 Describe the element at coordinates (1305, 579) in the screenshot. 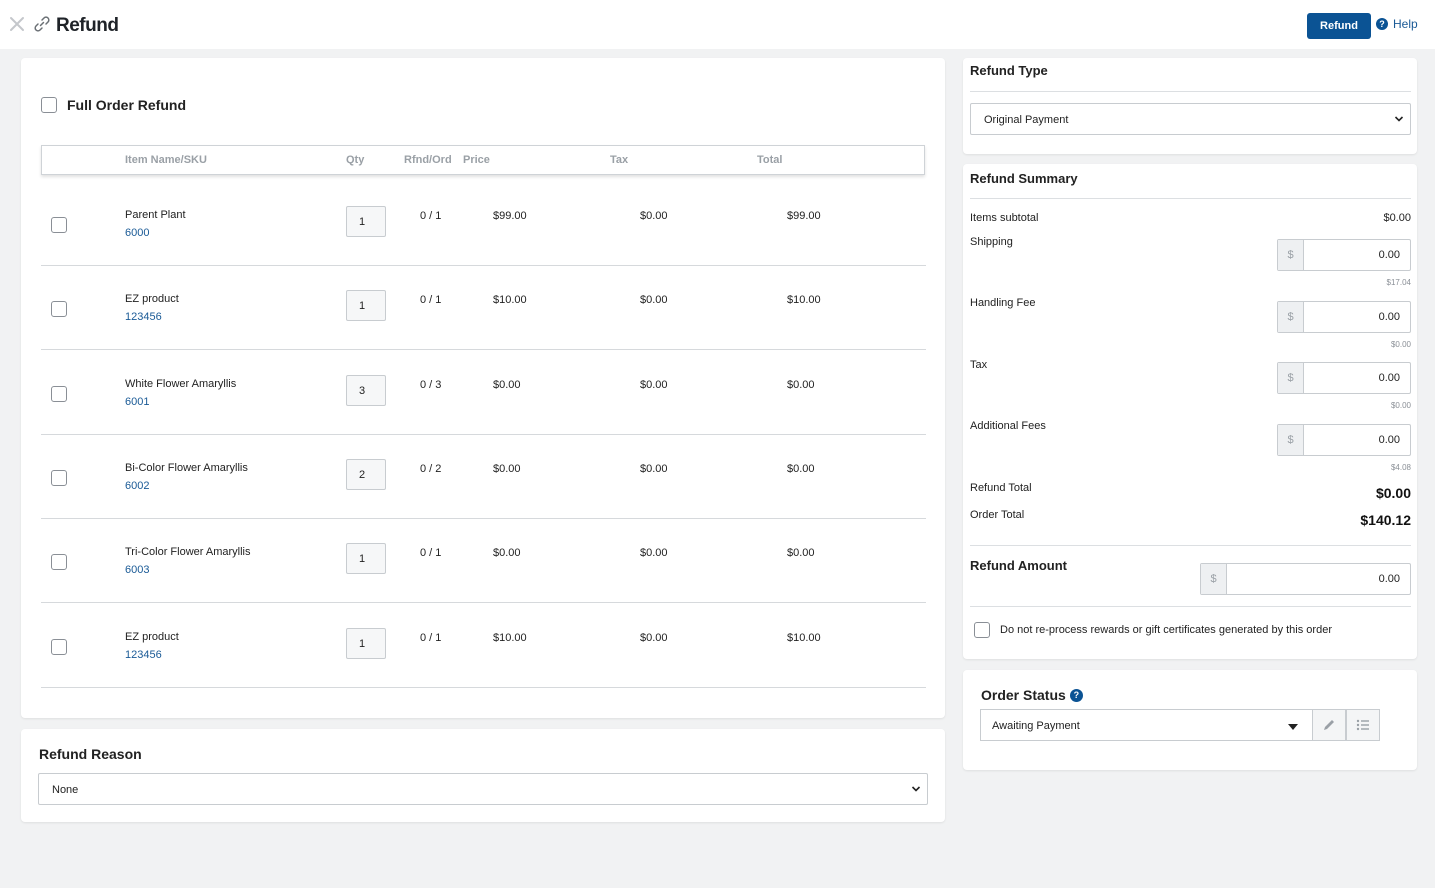

I see `refund-amount-input: $ 0.00` at that location.